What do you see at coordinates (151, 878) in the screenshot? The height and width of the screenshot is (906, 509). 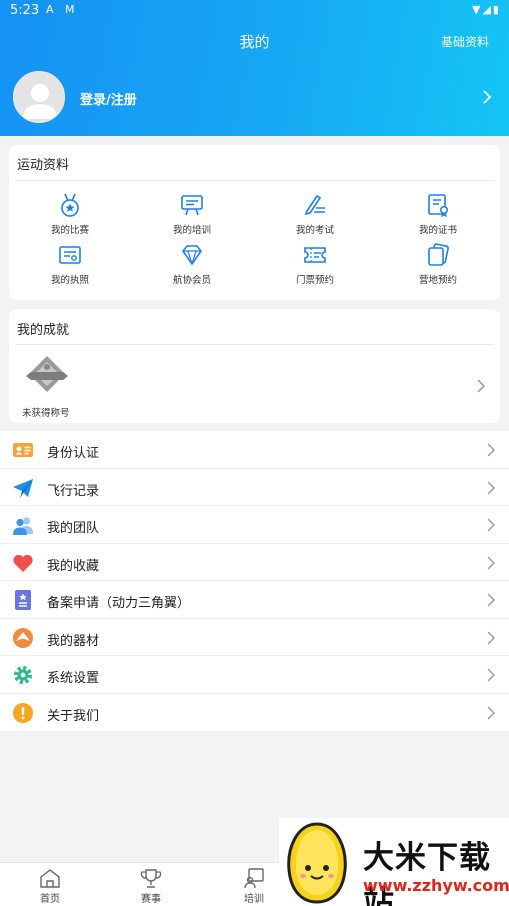 I see `trophy-icon` at bounding box center [151, 878].